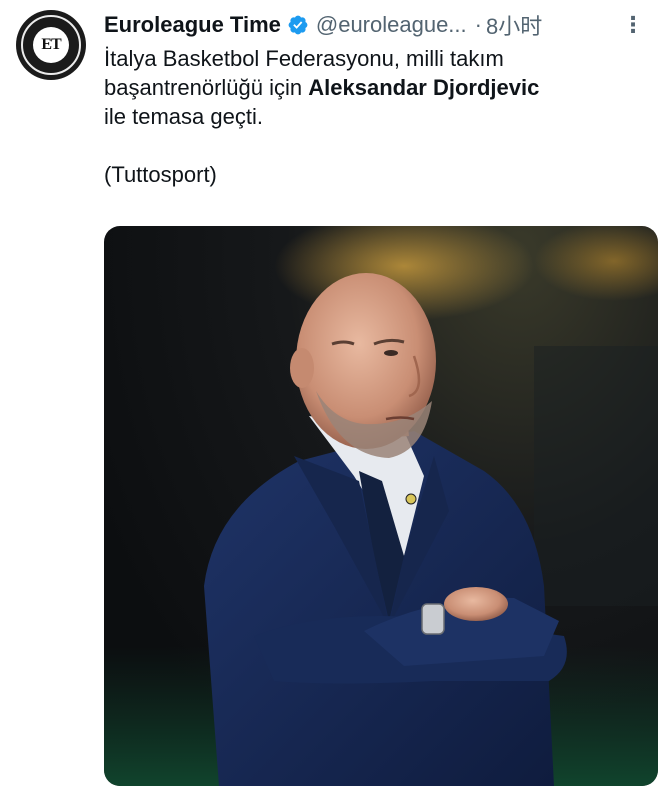 The height and width of the screenshot is (786, 658). I want to click on author-name: Euroleague Time, so click(192, 25).